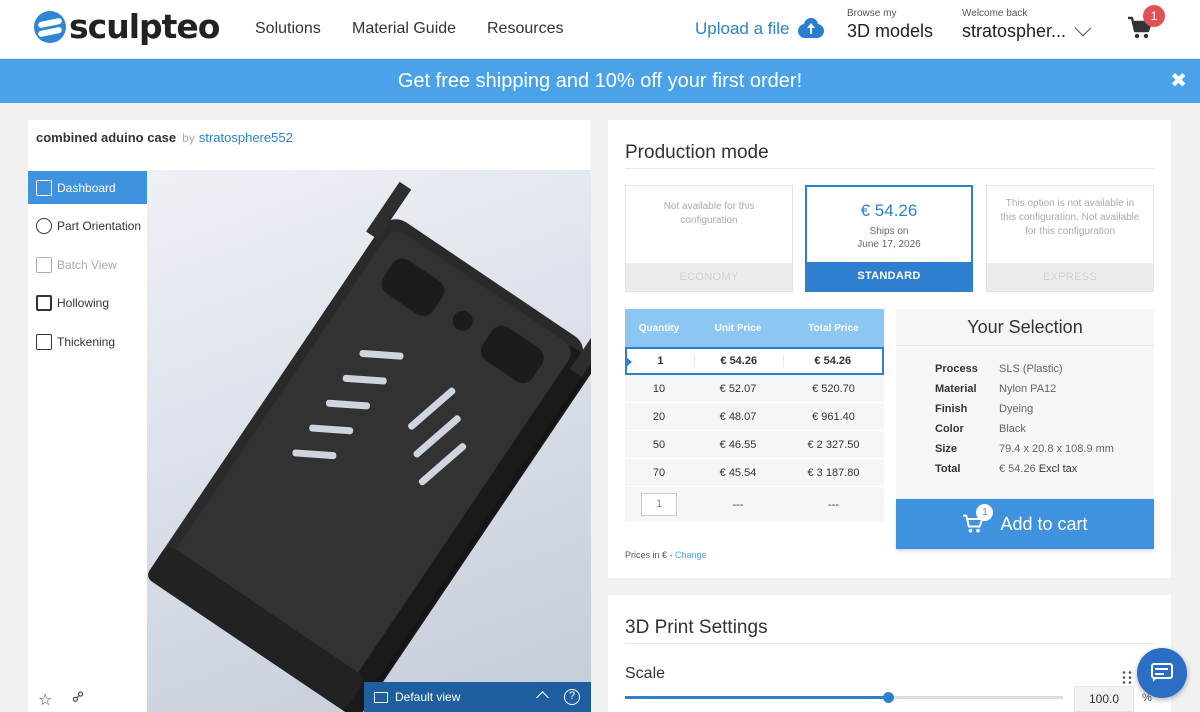  Describe the element at coordinates (738, 444) in the screenshot. I see `cell-unit: € 46.55` at that location.